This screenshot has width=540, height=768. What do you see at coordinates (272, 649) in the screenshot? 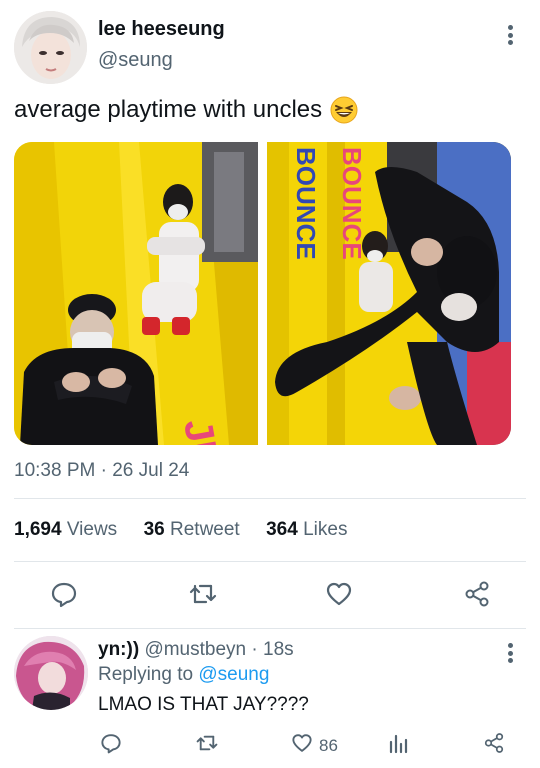
I see `reply-time: · 18s` at bounding box center [272, 649].